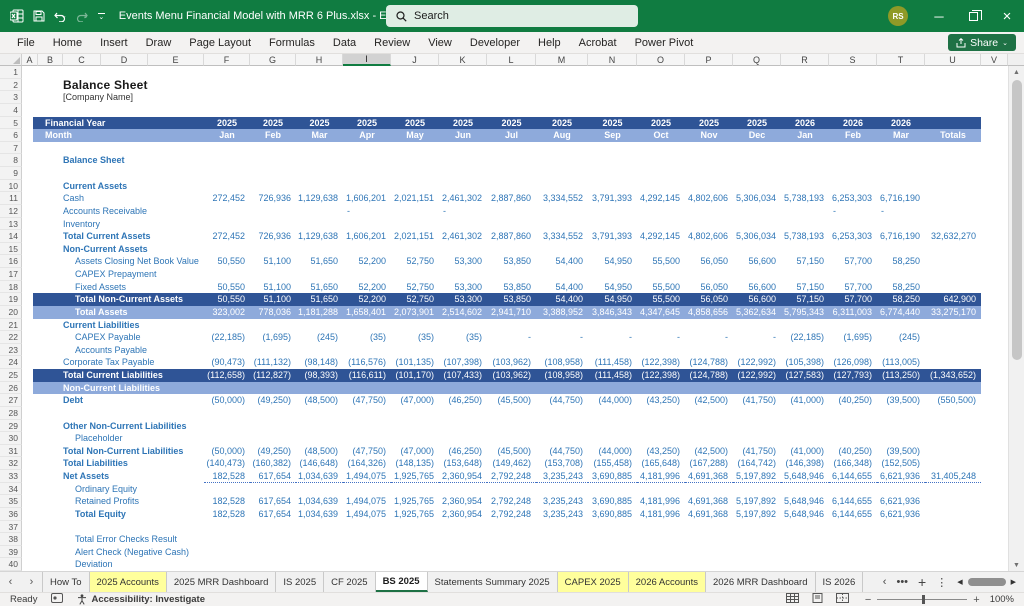 This screenshot has width=1024, height=606. Describe the element at coordinates (953, 299) in the screenshot. I see `totals-cell: 642,900` at that location.